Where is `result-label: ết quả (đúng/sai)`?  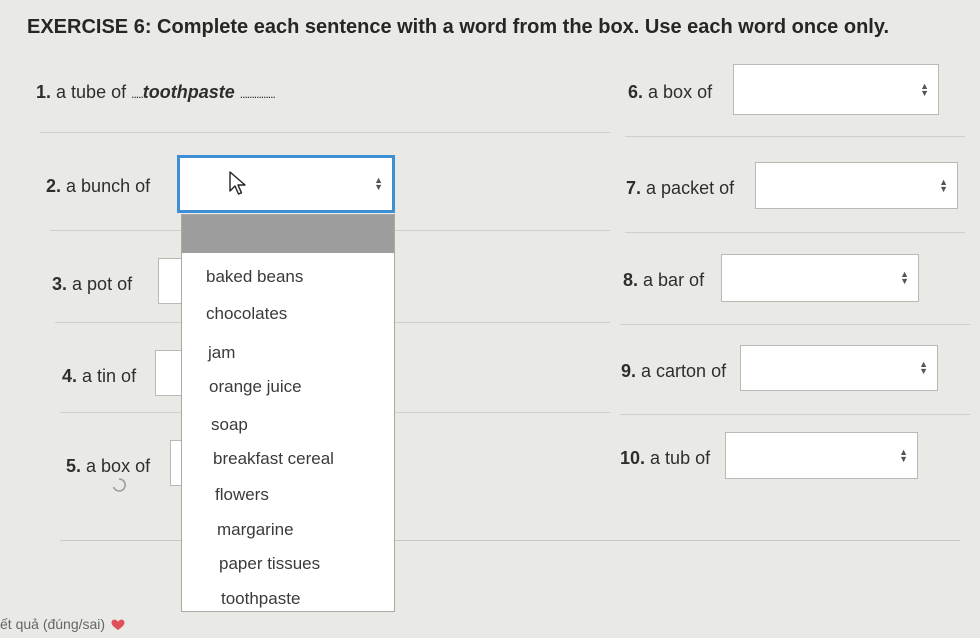 result-label: ết quả (đúng/sai) is located at coordinates (62, 624).